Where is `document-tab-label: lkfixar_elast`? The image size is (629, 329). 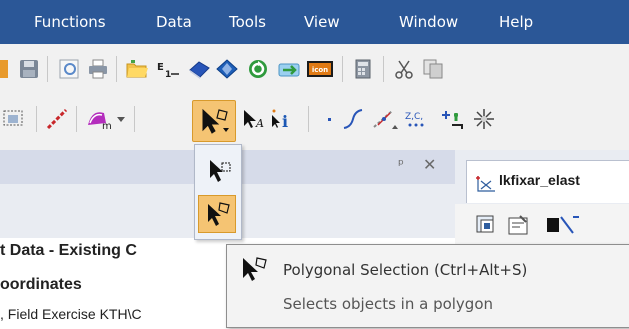
document-tab-label: lkfixar_elast is located at coordinates (539, 180).